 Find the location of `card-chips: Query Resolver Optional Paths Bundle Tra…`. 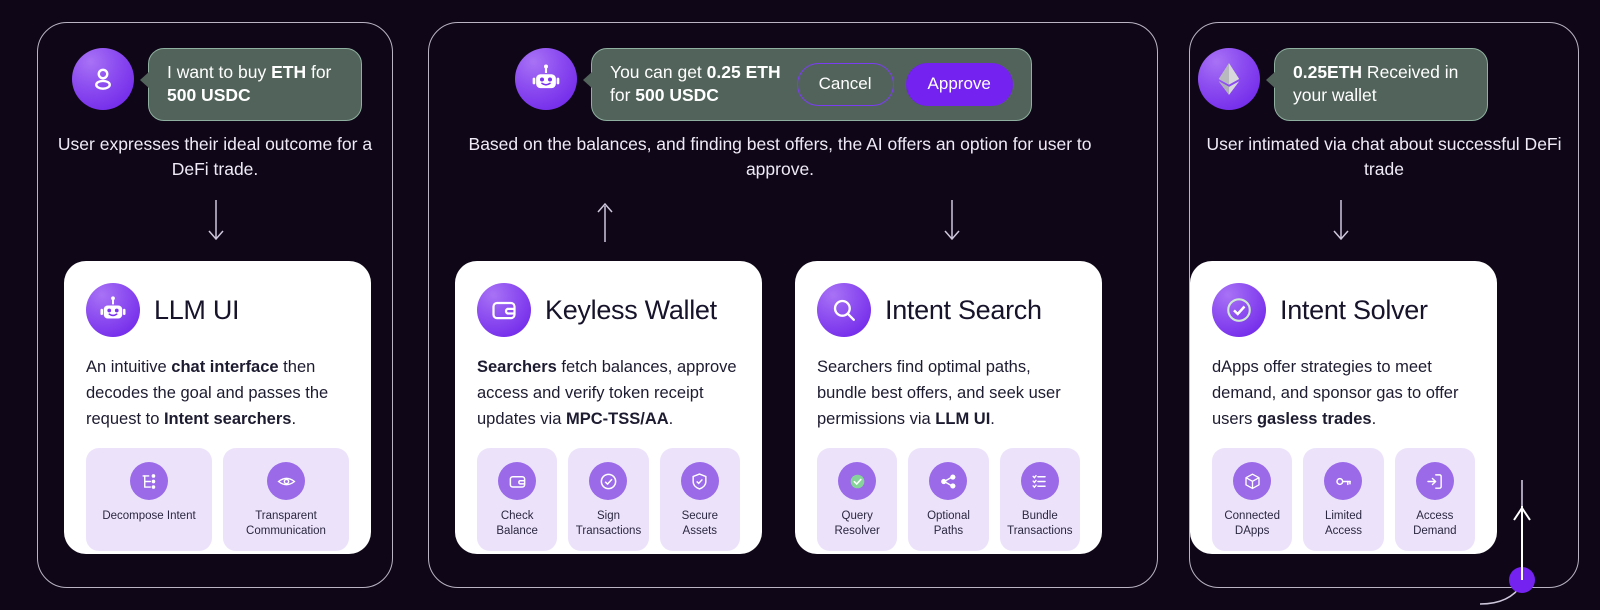

card-chips: Query Resolver Optional Paths Bundle Tra… is located at coordinates (948, 499).